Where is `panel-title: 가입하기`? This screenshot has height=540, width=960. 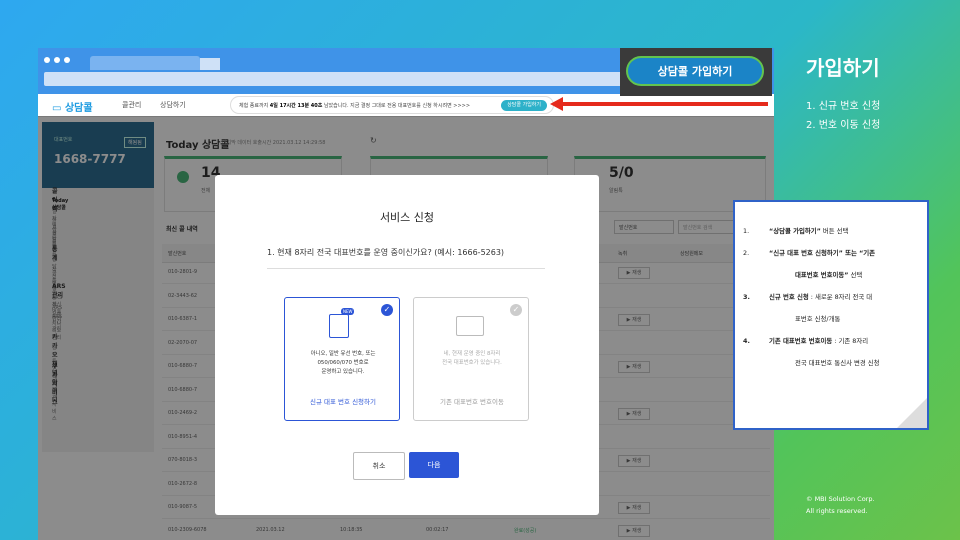 panel-title: 가입하기 is located at coordinates (843, 68).